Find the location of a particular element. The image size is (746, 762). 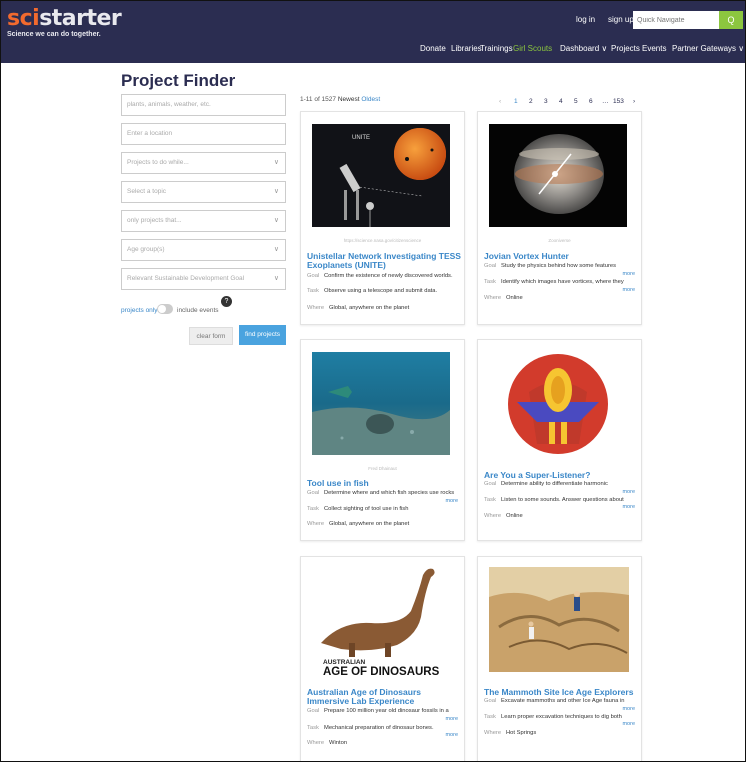

include-events-toggle is located at coordinates (165, 309).